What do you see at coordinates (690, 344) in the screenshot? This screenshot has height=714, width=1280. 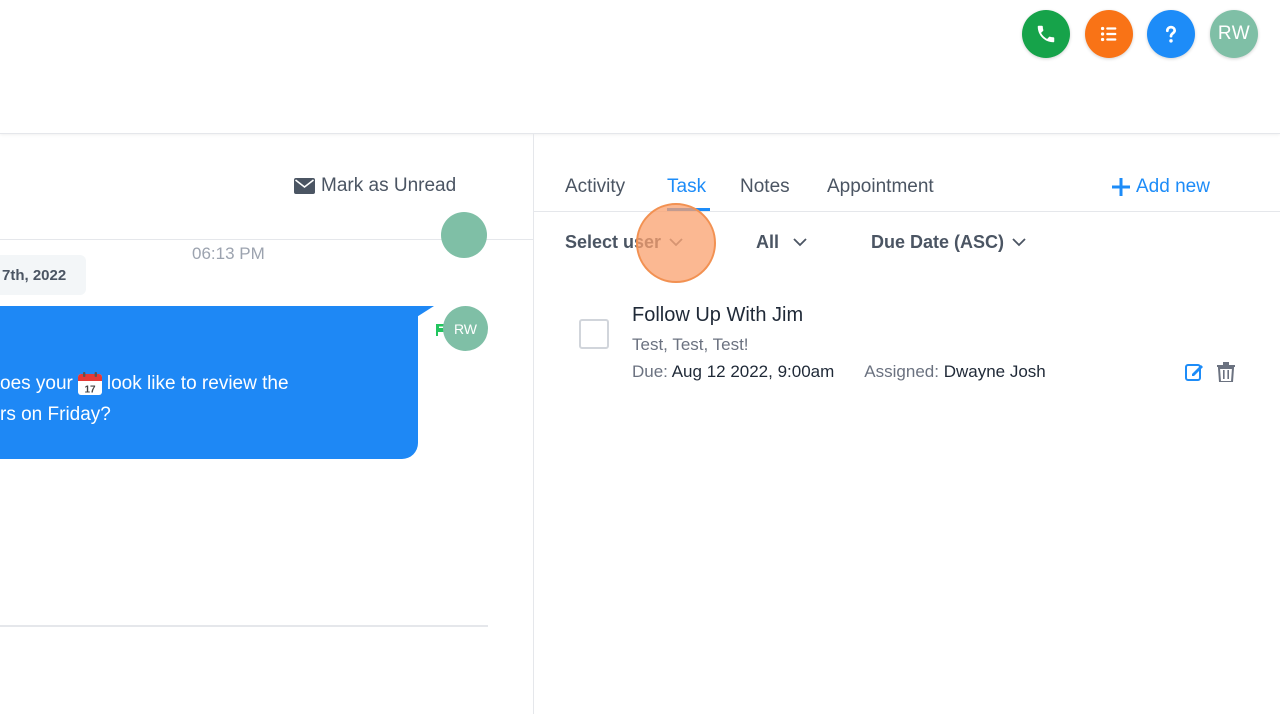 I see `task-description: Test, Test, Test!` at bounding box center [690, 344].